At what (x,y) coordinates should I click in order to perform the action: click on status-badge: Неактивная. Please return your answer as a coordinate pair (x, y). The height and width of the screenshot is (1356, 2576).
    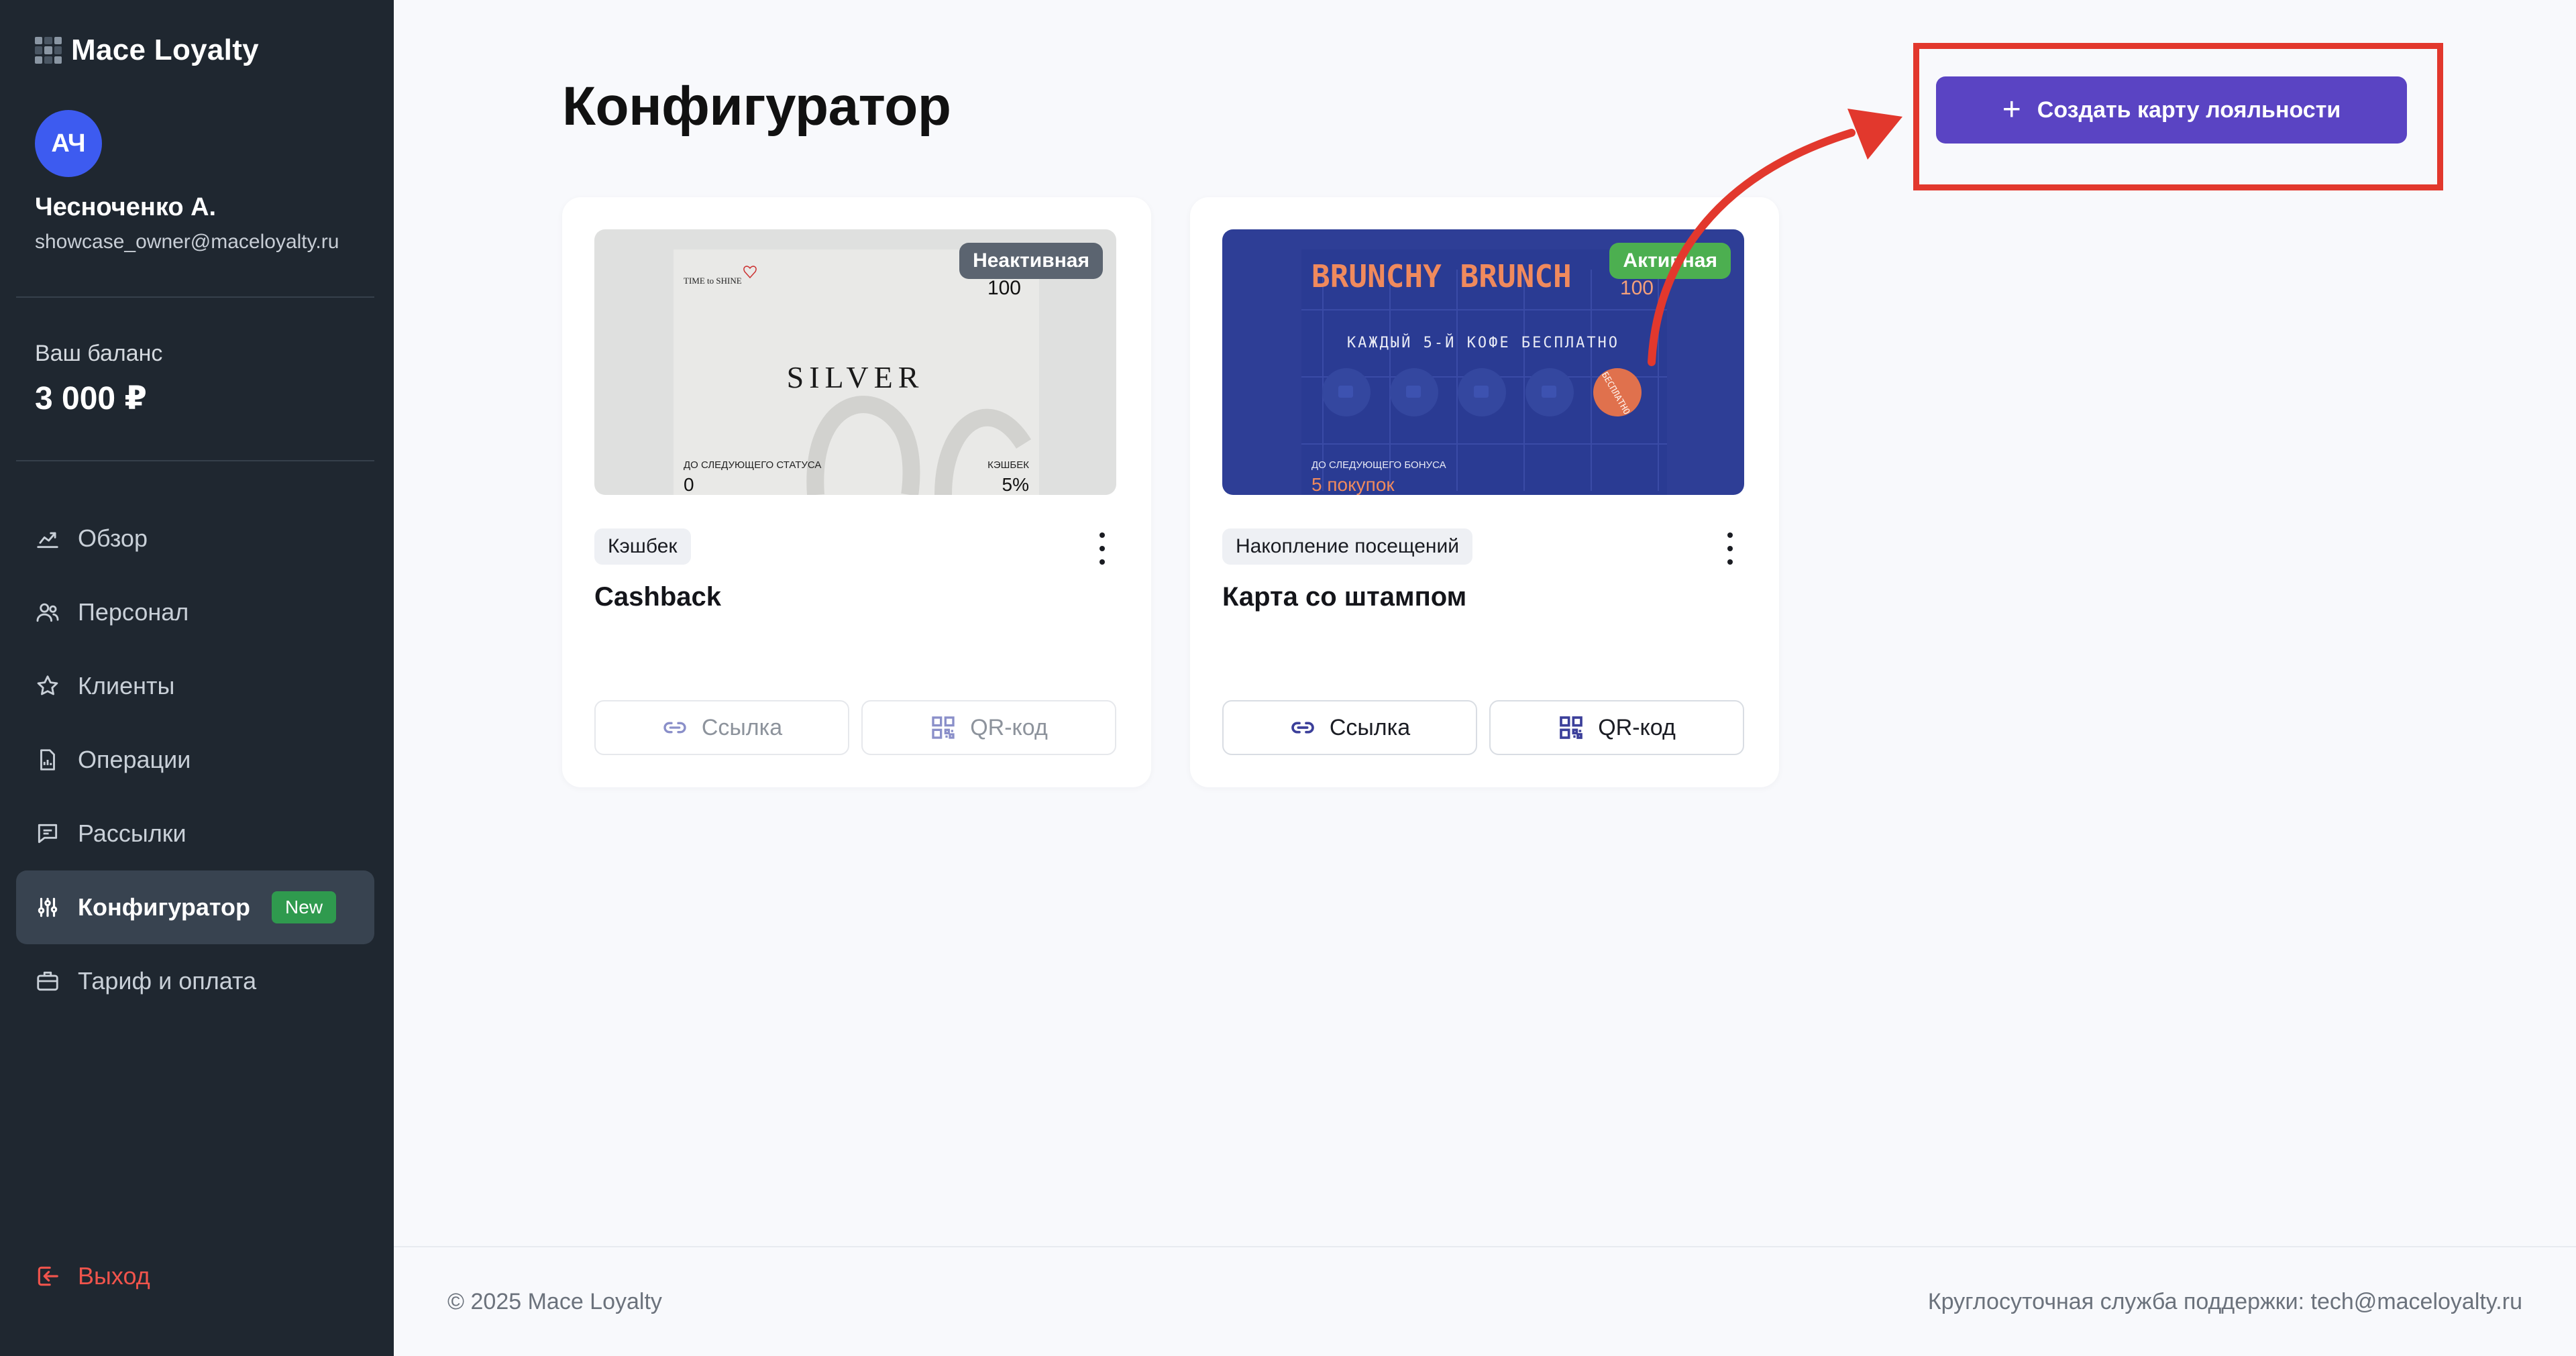
    Looking at the image, I should click on (1031, 261).